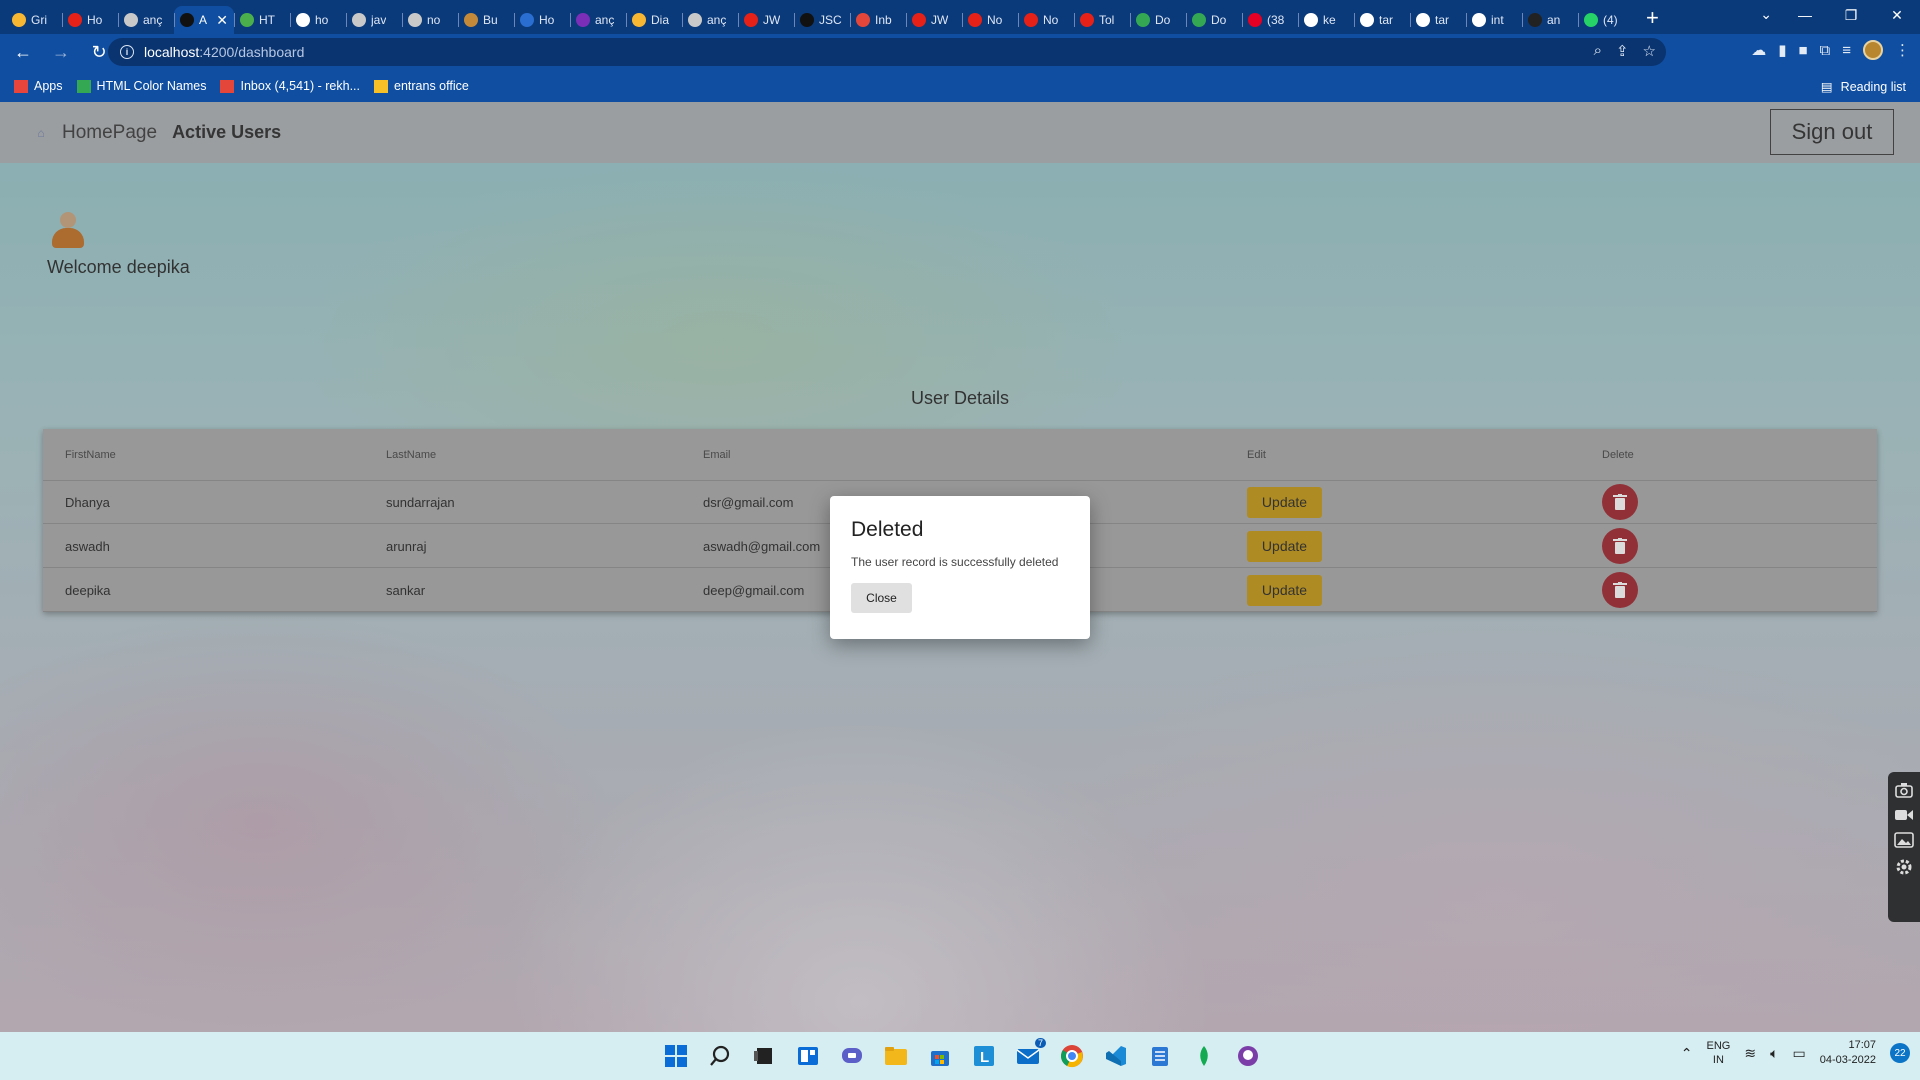 Image resolution: width=1920 pixels, height=1080 pixels. What do you see at coordinates (852, 1056) in the screenshot?
I see `teams-chat-icon` at bounding box center [852, 1056].